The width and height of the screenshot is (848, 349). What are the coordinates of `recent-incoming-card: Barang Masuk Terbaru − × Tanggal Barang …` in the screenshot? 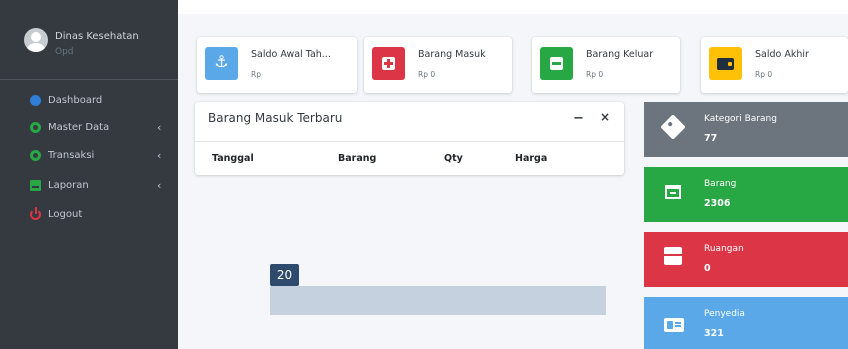 It's located at (409, 138).